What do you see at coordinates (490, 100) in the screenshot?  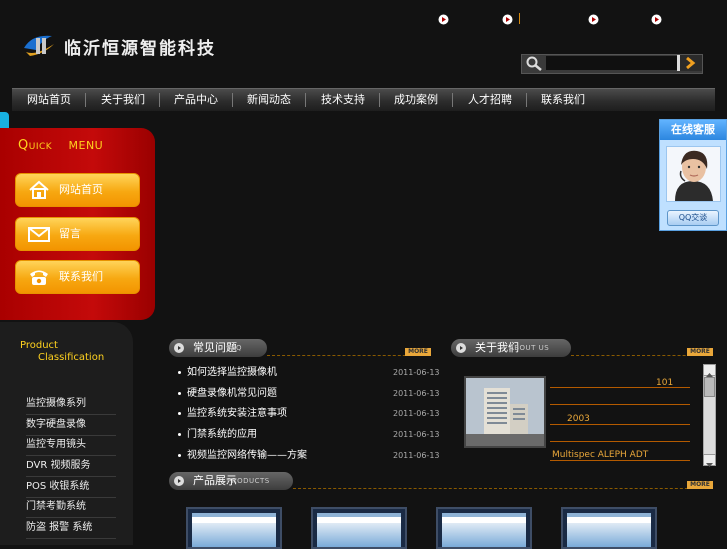 I see `nav-item: 人才招聘` at bounding box center [490, 100].